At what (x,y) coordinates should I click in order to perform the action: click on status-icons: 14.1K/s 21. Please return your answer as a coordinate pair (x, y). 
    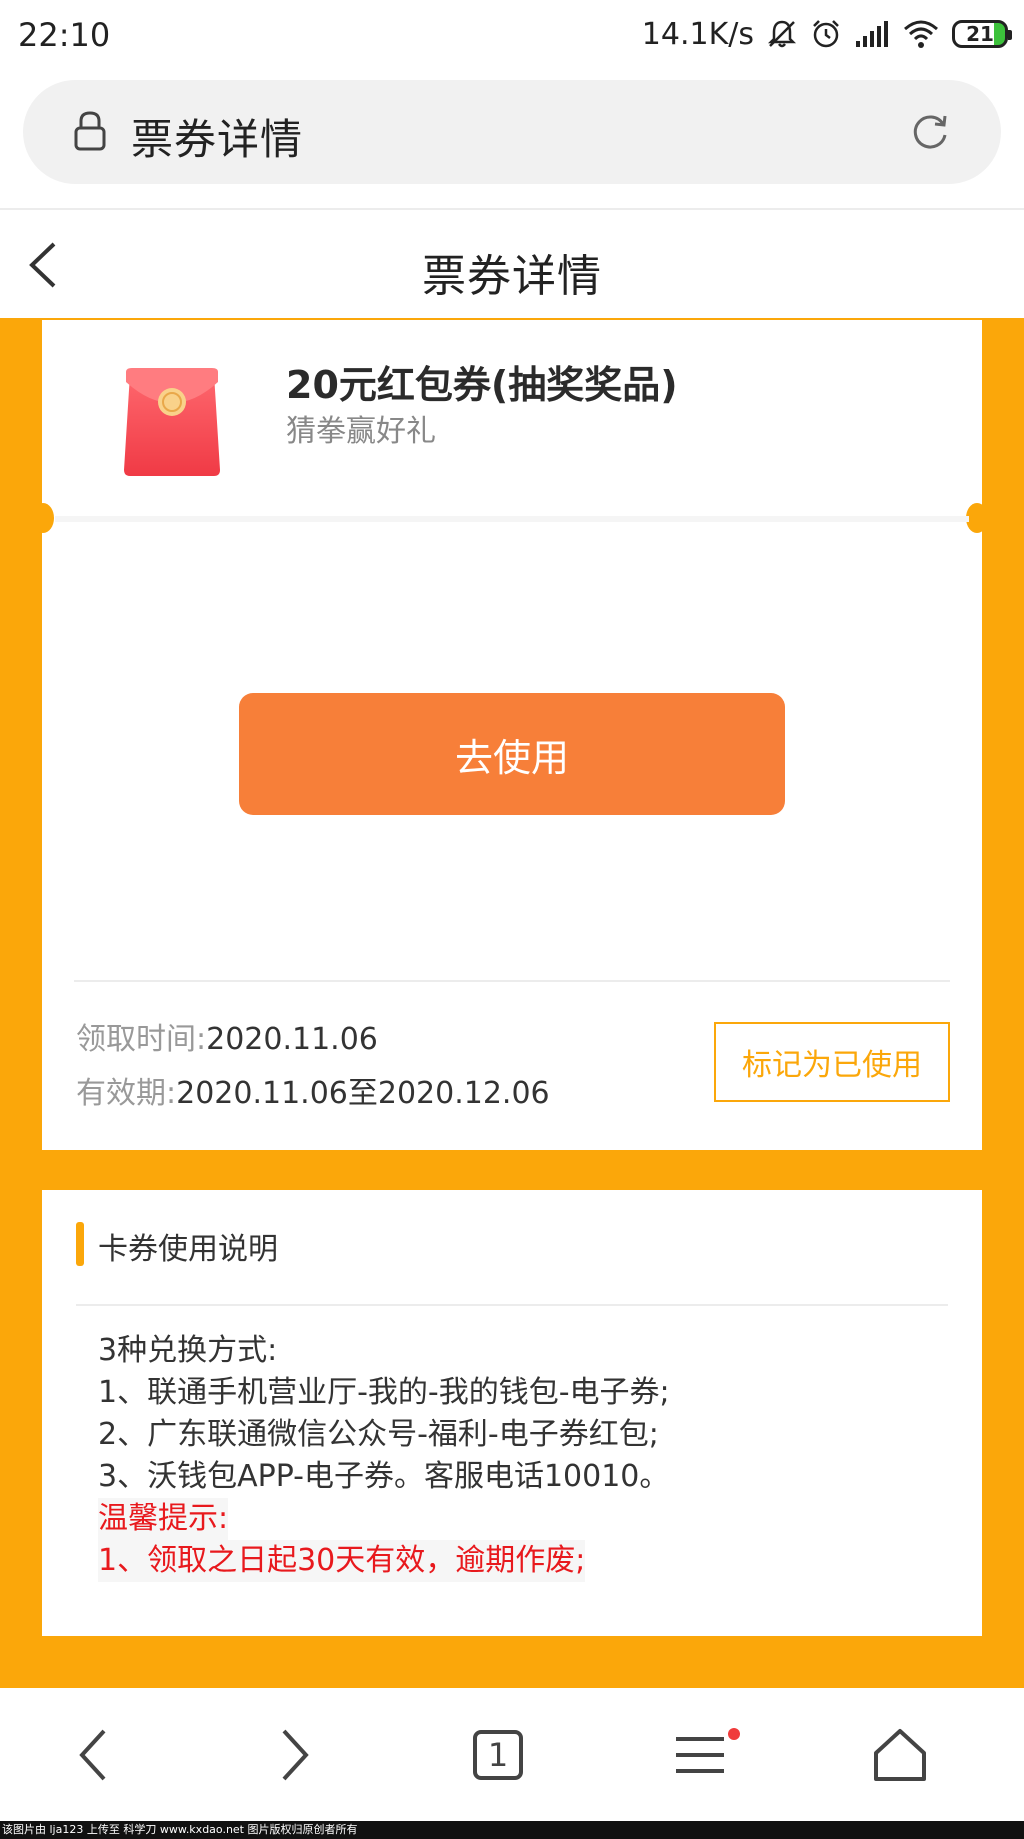
    Looking at the image, I should click on (826, 34).